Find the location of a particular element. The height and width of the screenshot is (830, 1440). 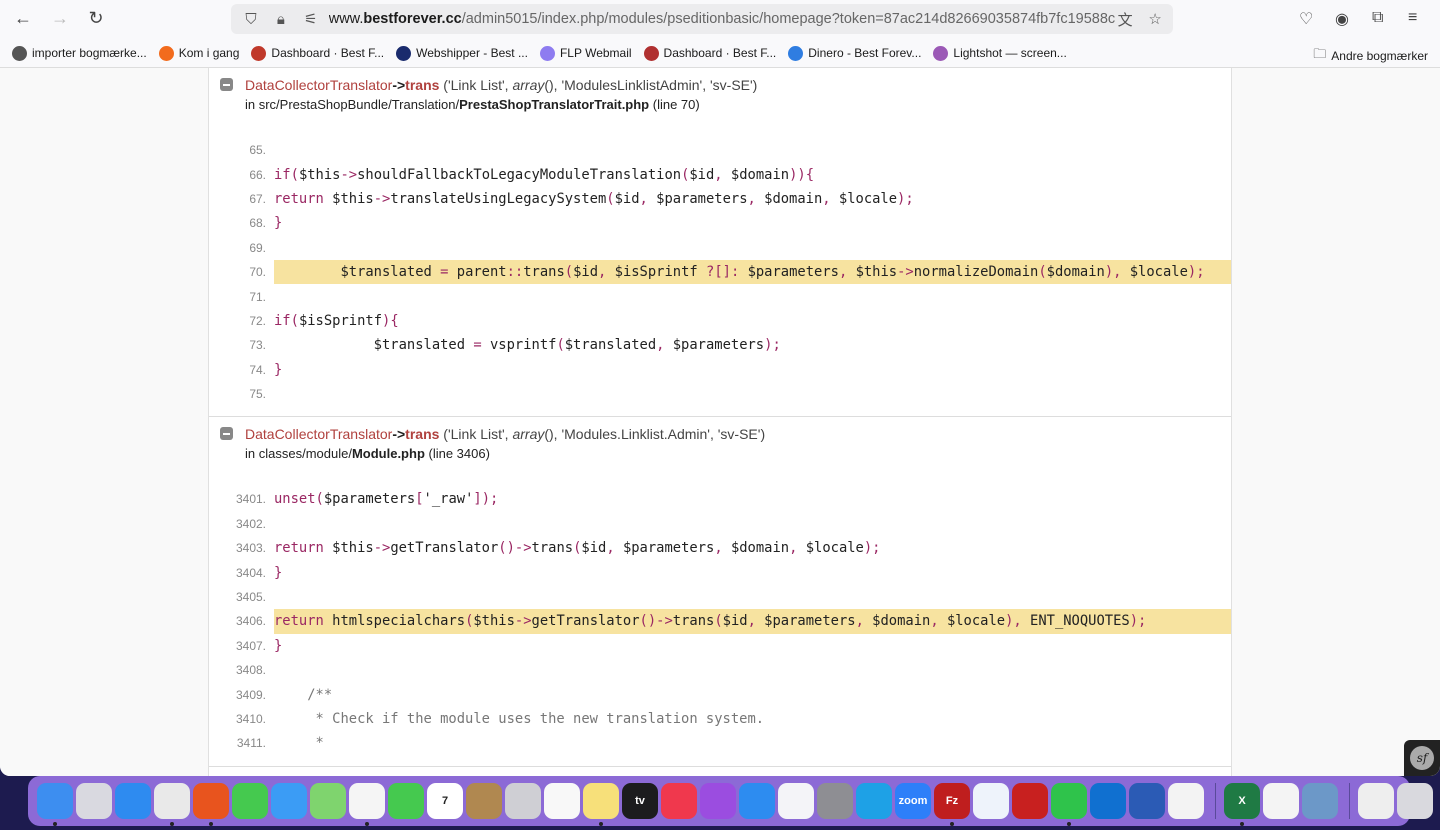

facetime-icon is located at coordinates (406, 801).